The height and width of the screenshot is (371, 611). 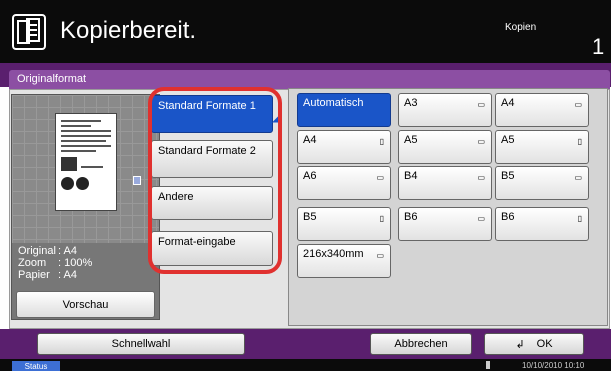 What do you see at coordinates (542, 183) in the screenshot?
I see `size-button-8: B5 ▭` at bounding box center [542, 183].